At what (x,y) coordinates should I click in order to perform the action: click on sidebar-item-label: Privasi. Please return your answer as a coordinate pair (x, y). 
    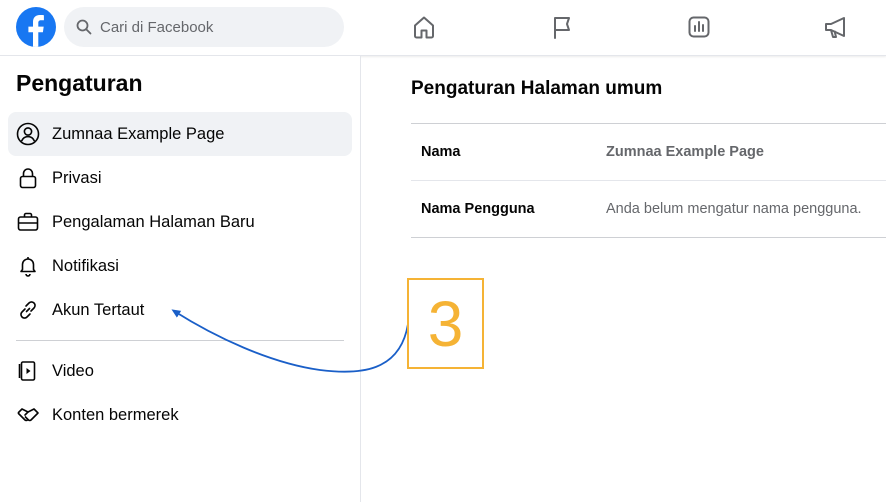
    Looking at the image, I should click on (77, 177).